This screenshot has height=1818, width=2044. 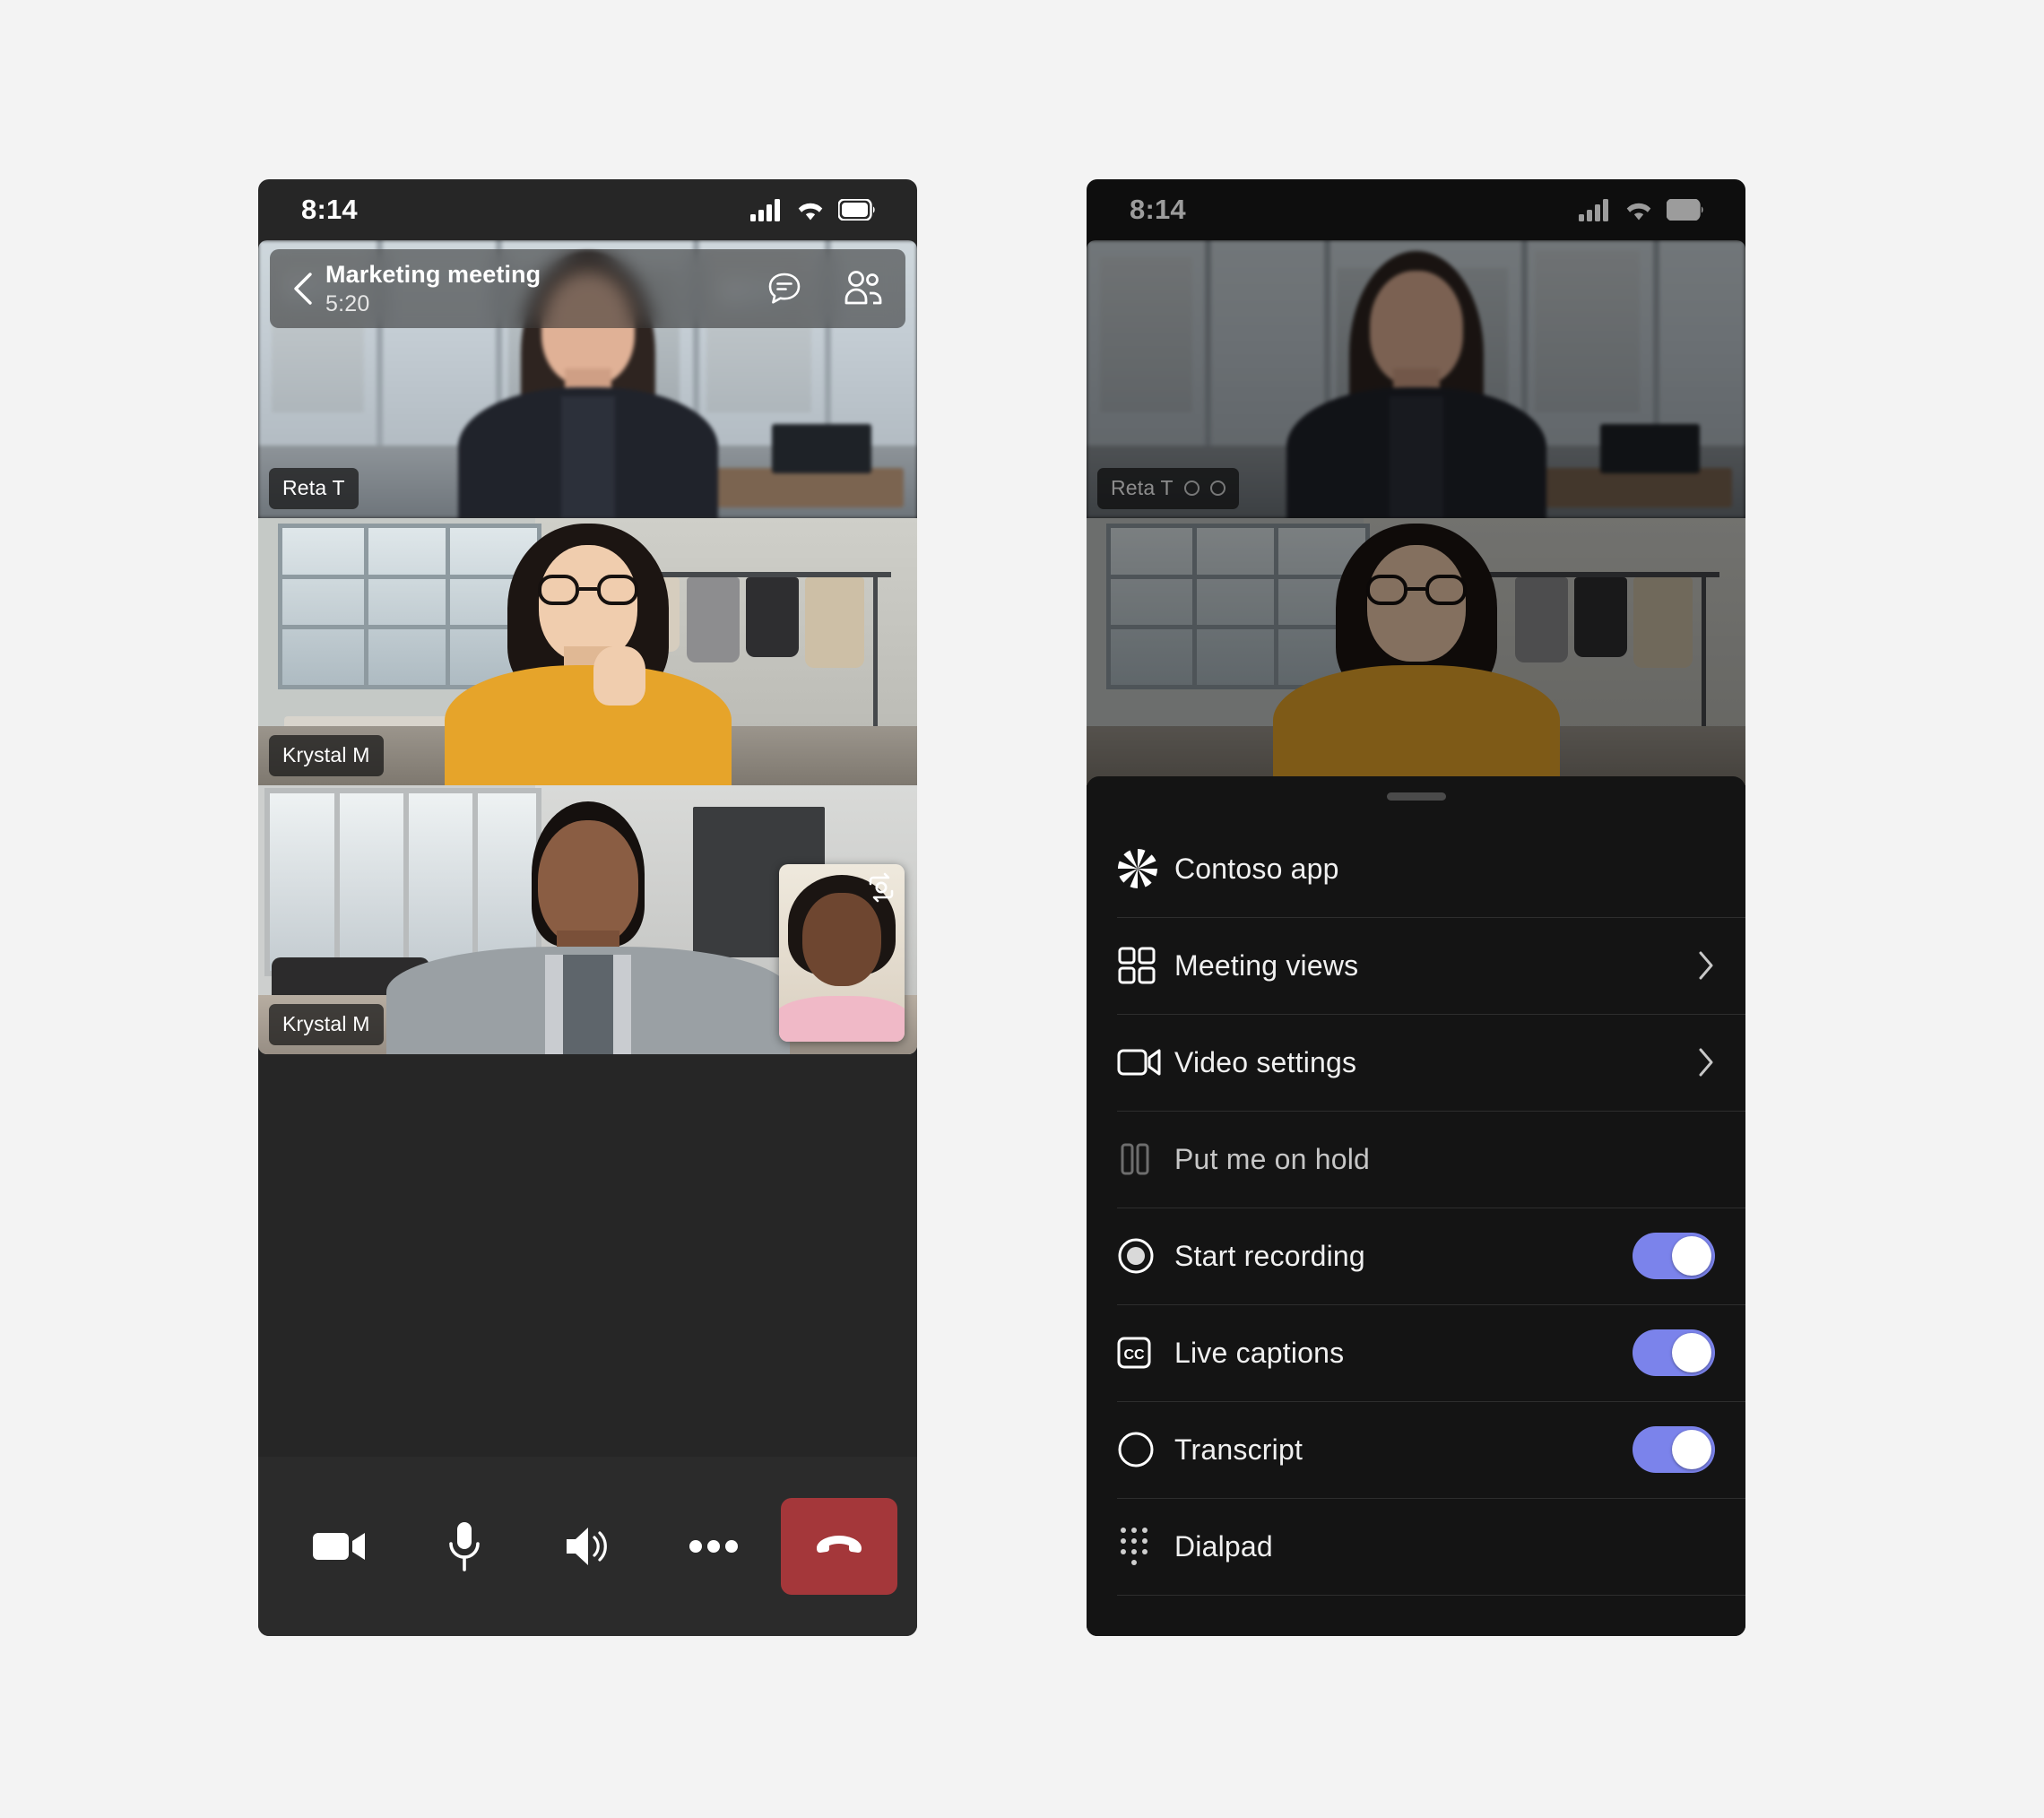 What do you see at coordinates (587, 379) in the screenshot?
I see `video-tile-reta: Marketing meeting 5:20 Reta T` at bounding box center [587, 379].